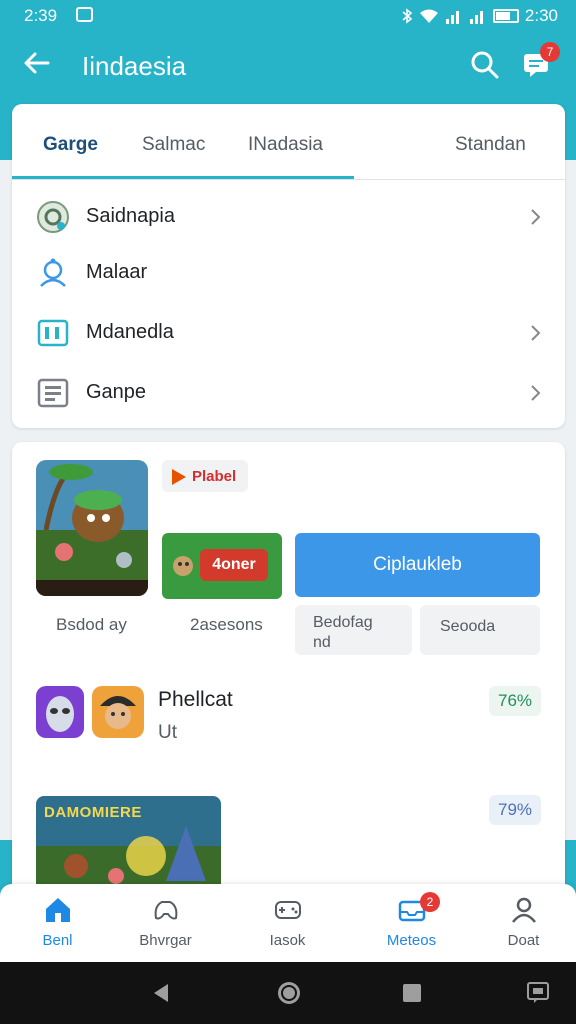 This screenshot has height=1024, width=576. I want to click on document-icon, so click(53, 393).